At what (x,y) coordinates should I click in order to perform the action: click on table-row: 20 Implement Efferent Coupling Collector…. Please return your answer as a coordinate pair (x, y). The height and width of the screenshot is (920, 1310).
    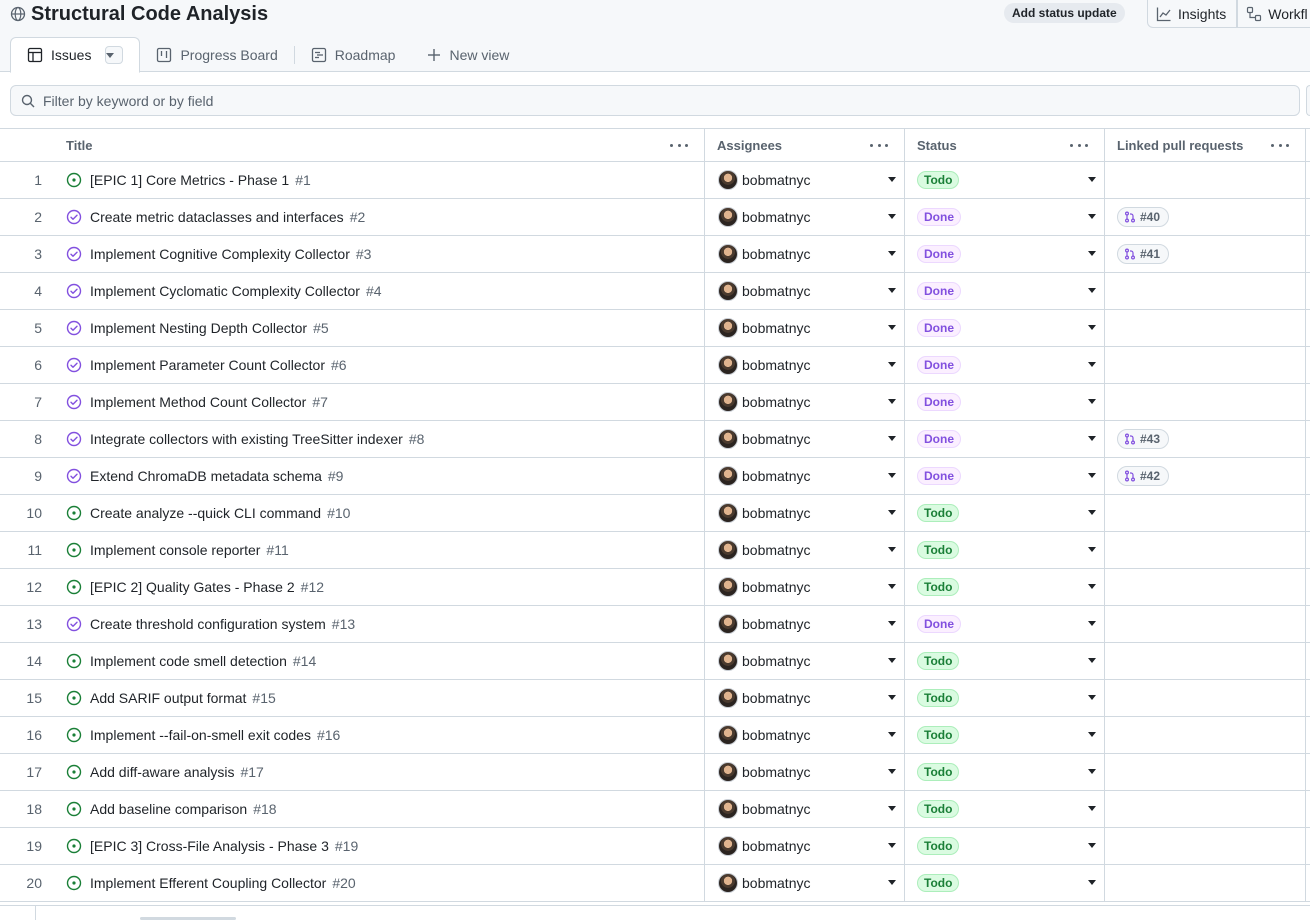
    Looking at the image, I should click on (655, 883).